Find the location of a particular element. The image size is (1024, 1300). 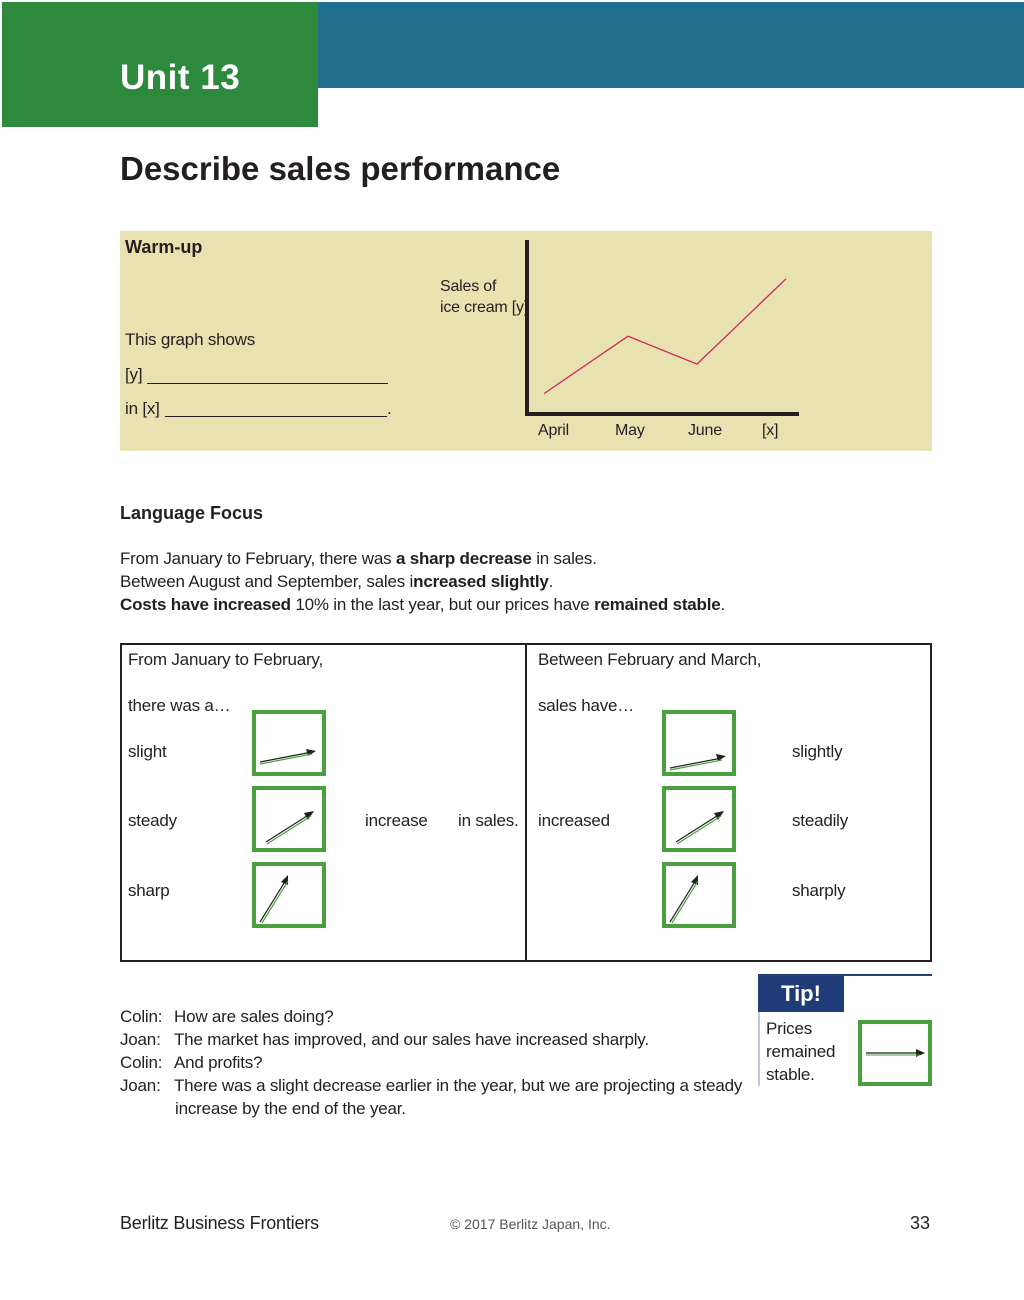

dialogue-speaker-4: Joan: is located at coordinates (140, 1085).